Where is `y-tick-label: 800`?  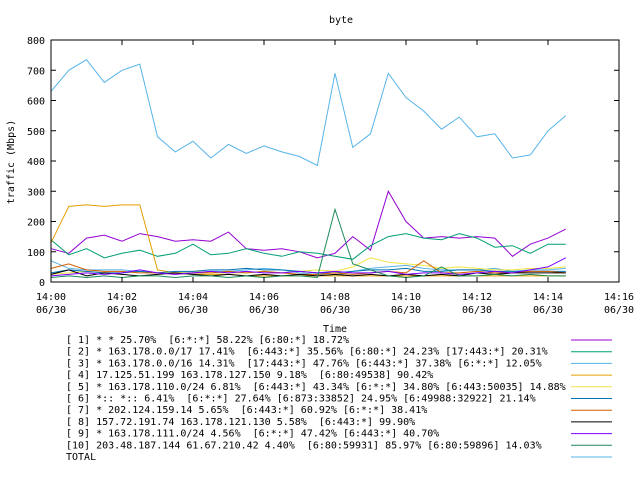 y-tick-label: 800 is located at coordinates (36, 41).